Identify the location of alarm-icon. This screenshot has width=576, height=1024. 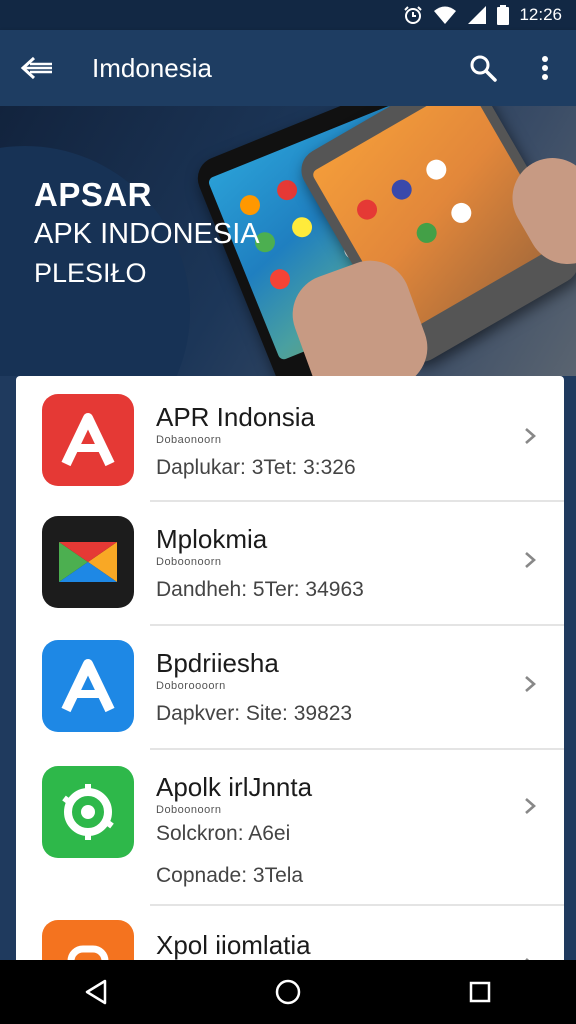
(413, 15).